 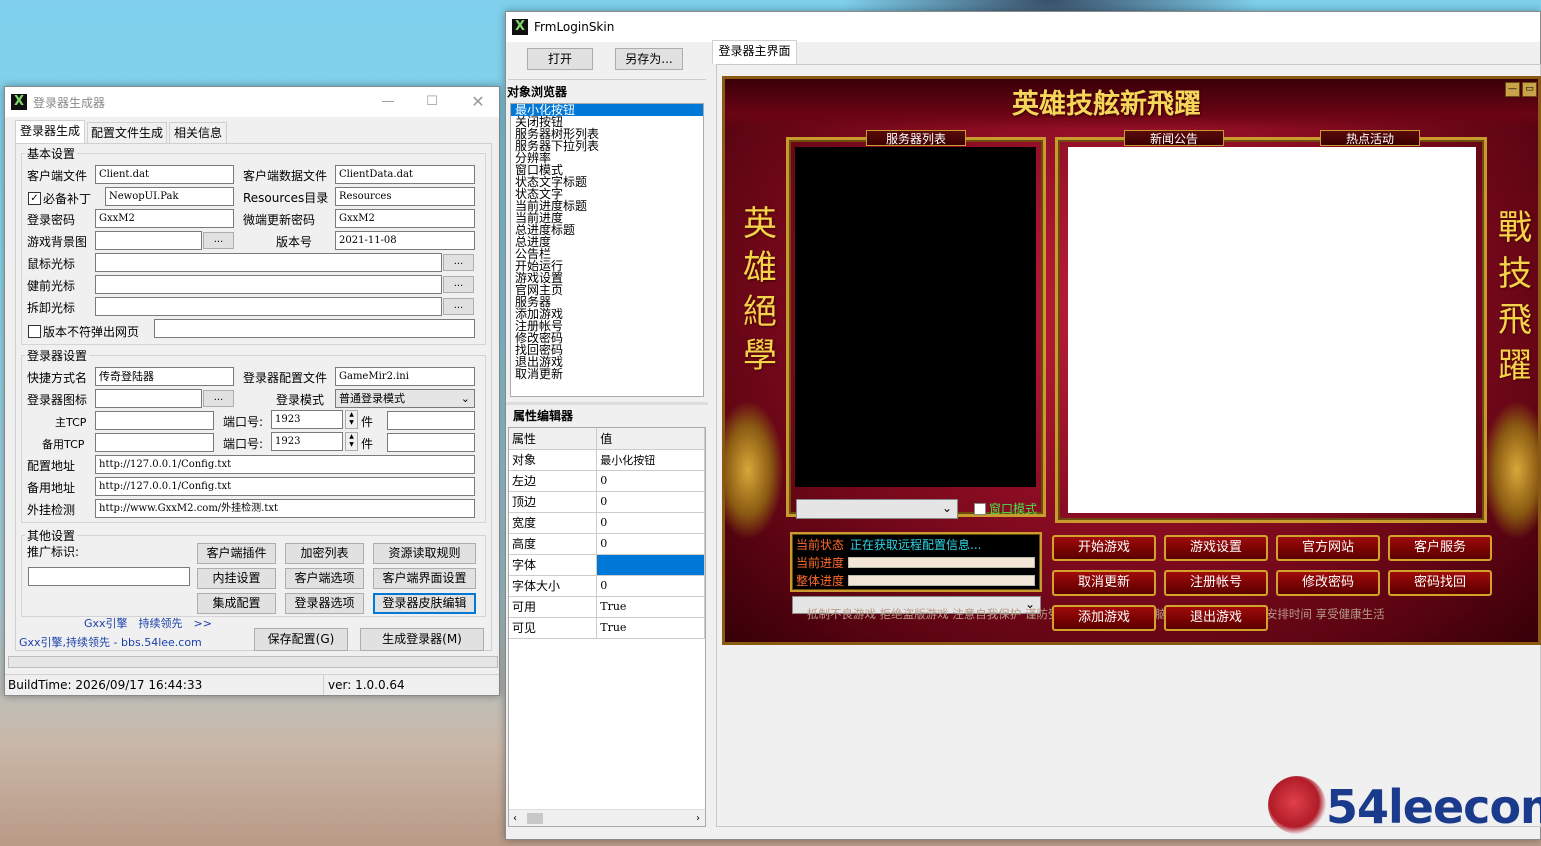 I want to click on object-tree-item: 取消更新, so click(x=607, y=374).